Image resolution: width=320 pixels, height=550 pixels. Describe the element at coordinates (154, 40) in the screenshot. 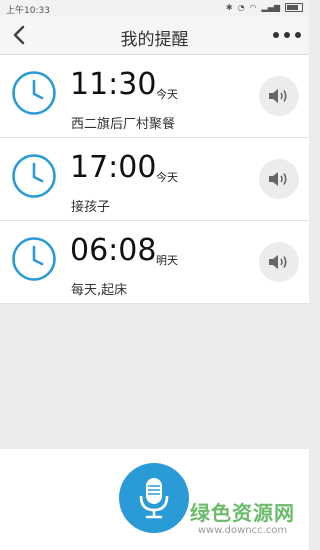

I see `page-title: 我的提醒` at that location.